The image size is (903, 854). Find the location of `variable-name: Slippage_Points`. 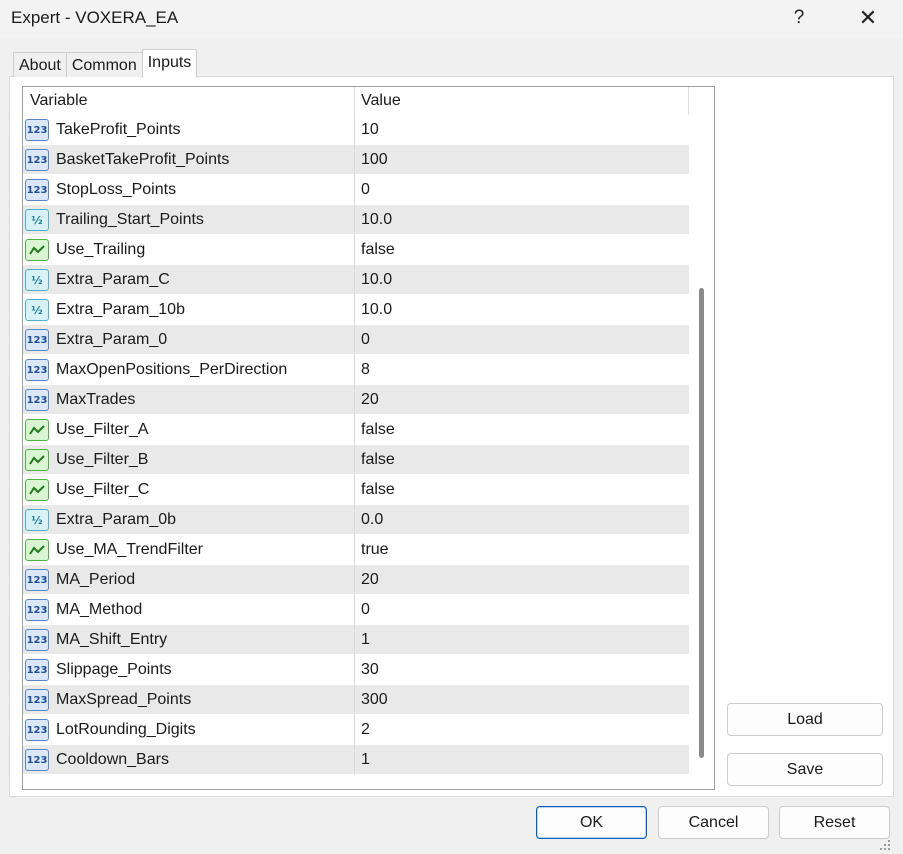

variable-name: Slippage_Points is located at coordinates (114, 669).